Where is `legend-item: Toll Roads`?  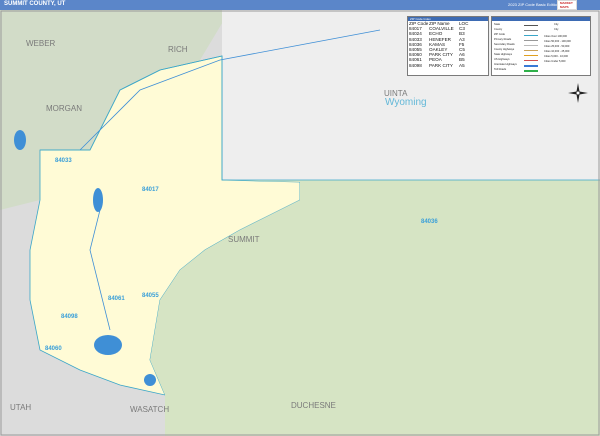
legend-item: Toll Roads is located at coordinates (500, 69).